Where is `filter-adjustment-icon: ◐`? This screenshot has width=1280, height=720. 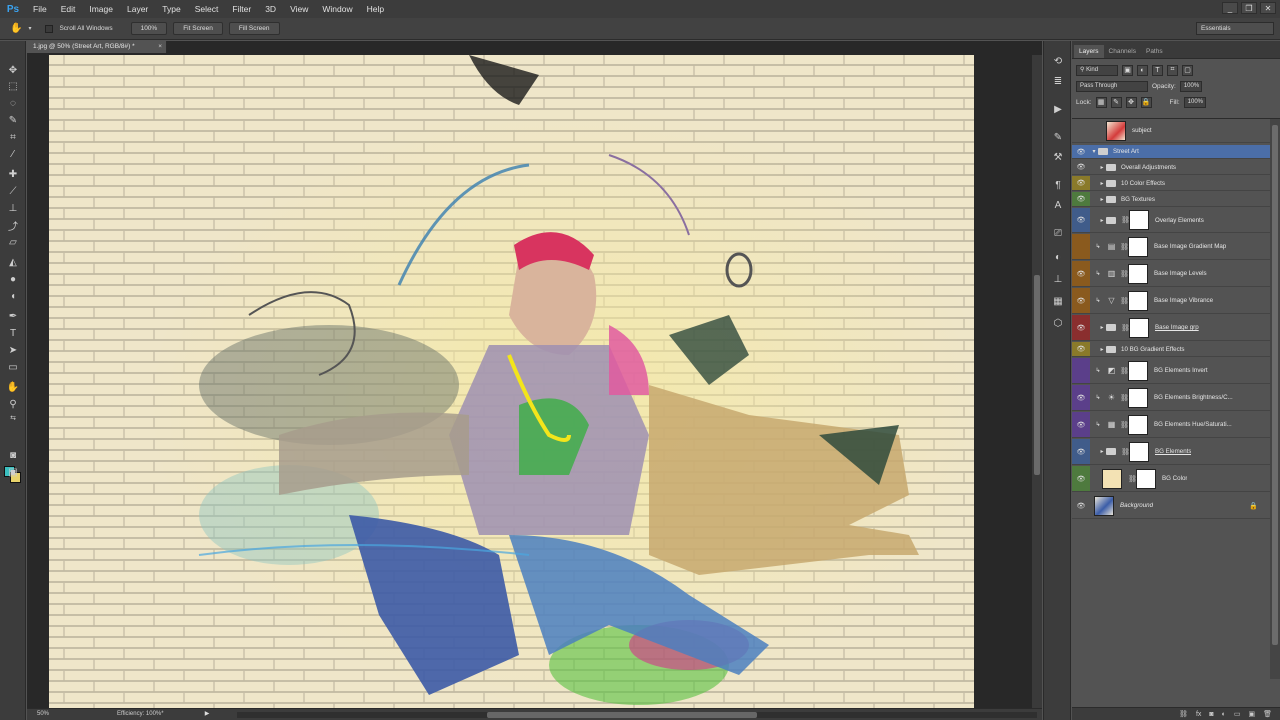 filter-adjustment-icon: ◐ is located at coordinates (1142, 70).